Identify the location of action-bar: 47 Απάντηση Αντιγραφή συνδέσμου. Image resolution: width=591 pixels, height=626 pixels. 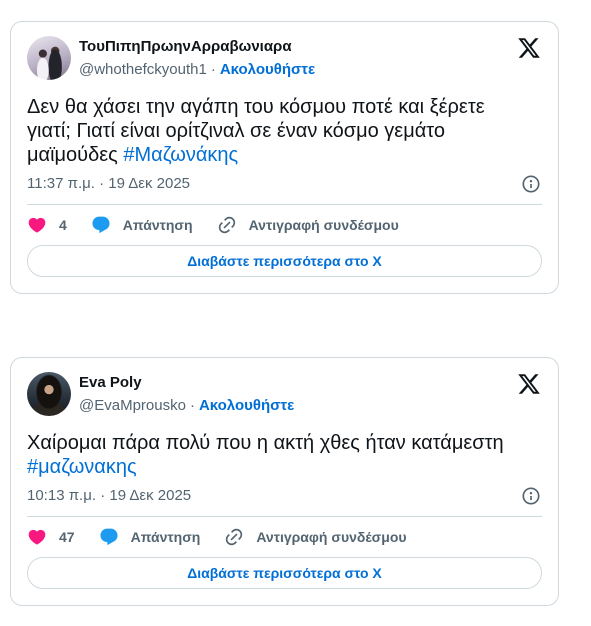
(284, 537).